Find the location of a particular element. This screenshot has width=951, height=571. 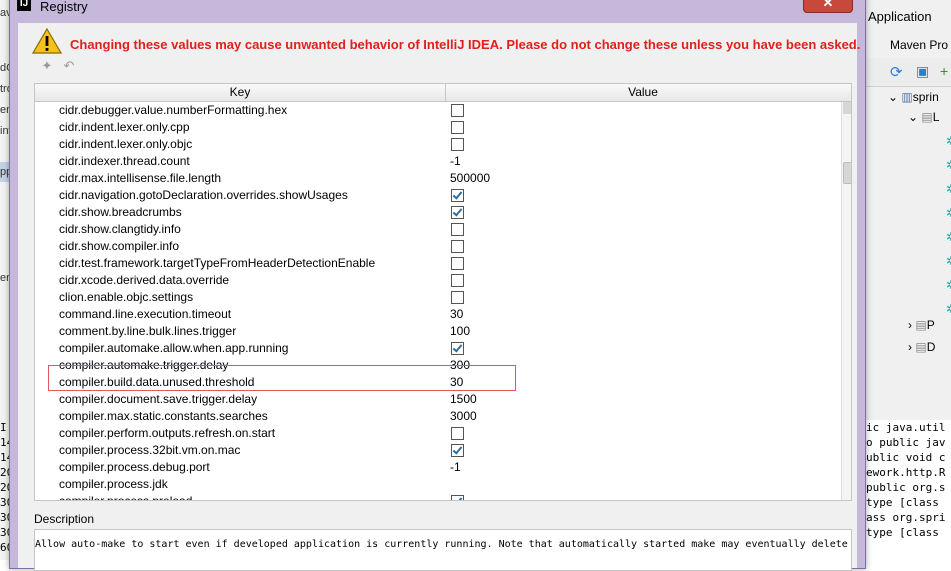

tree-item-plugins: › ▤P is located at coordinates (921, 325).